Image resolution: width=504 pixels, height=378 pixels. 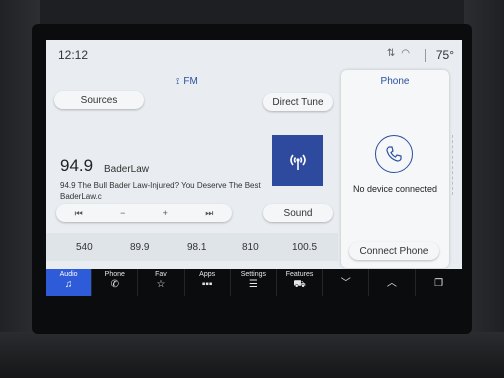 I want to click on preset-1: 540, so click(x=84, y=247).